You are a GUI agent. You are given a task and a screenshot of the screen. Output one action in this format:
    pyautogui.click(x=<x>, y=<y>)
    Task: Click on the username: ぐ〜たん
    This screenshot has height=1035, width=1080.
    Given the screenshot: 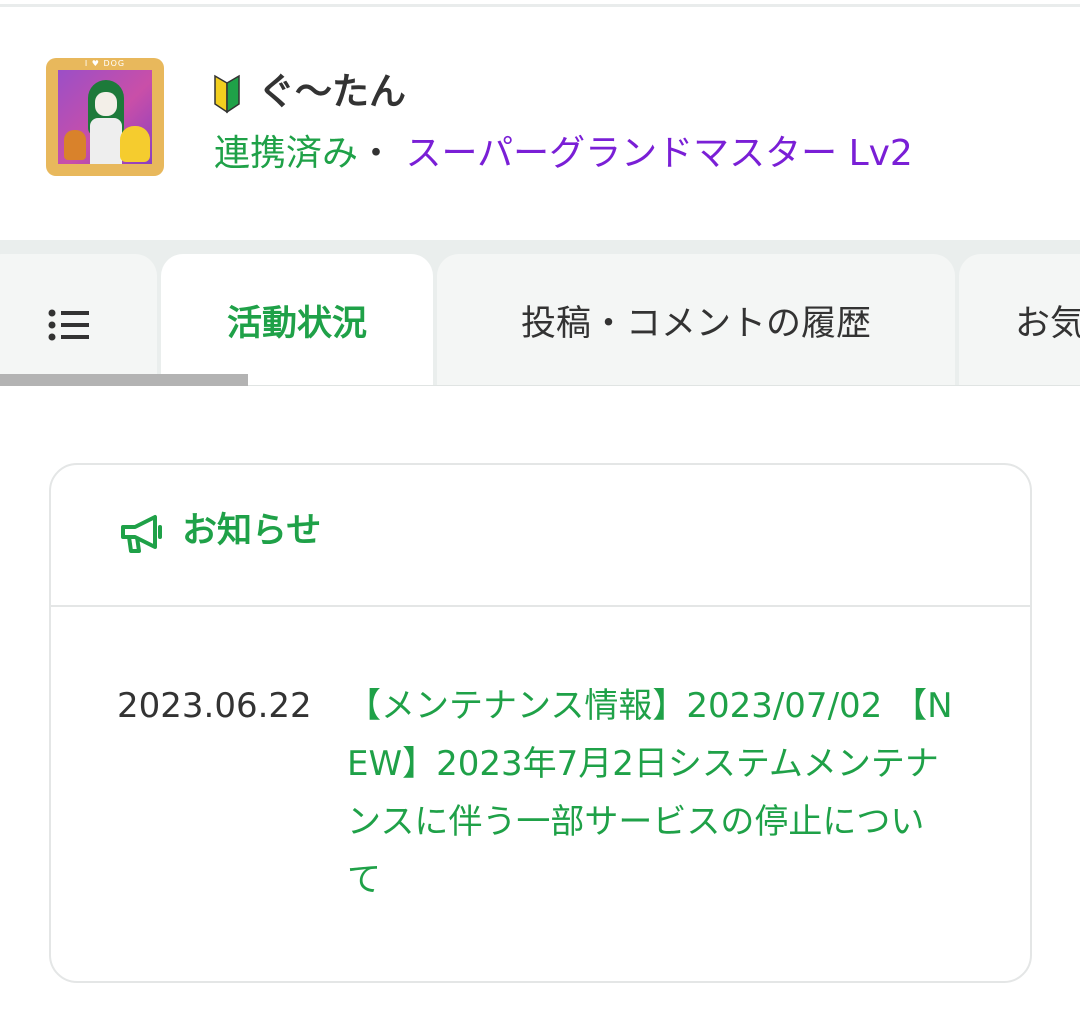 What is the action you would take?
    pyautogui.click(x=332, y=91)
    